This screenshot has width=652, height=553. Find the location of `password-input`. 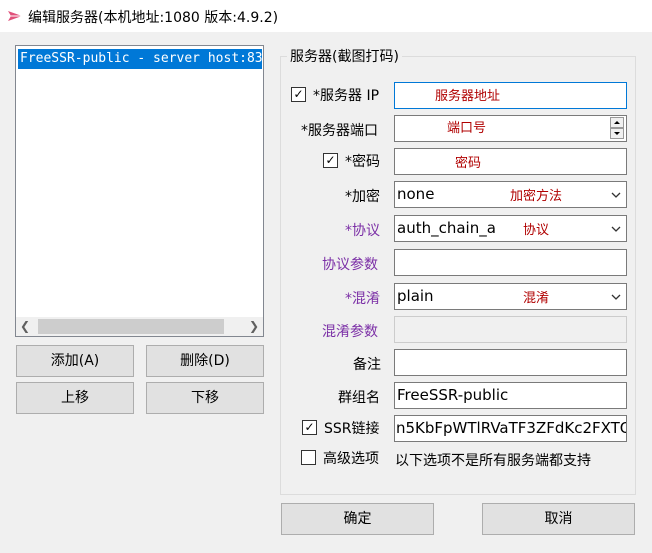

password-input is located at coordinates (510, 161).